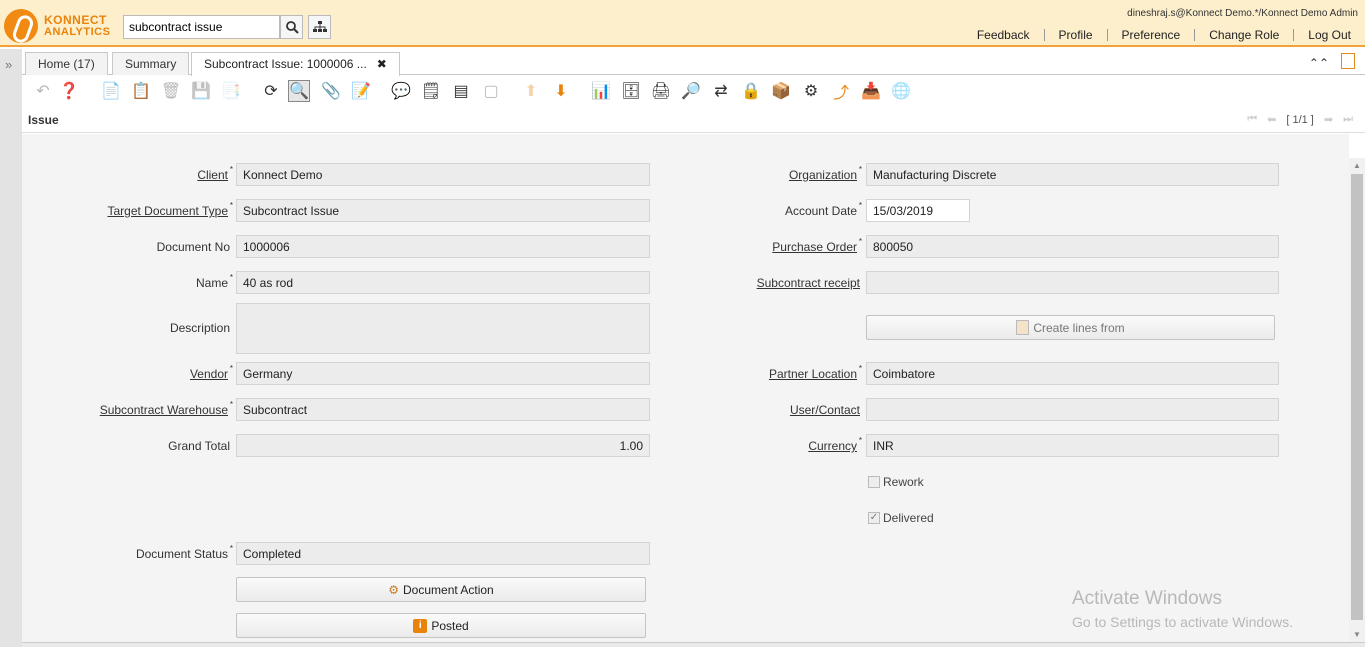 This screenshot has width=1365, height=647. I want to click on log-out-link: Log Out, so click(1329, 35).